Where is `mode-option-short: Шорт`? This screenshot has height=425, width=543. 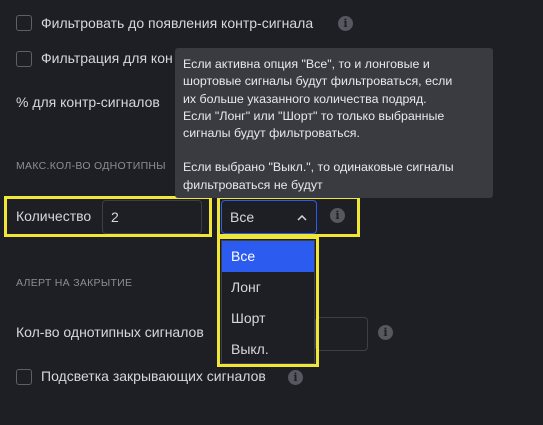 mode-option-short: Шорт is located at coordinates (268, 318).